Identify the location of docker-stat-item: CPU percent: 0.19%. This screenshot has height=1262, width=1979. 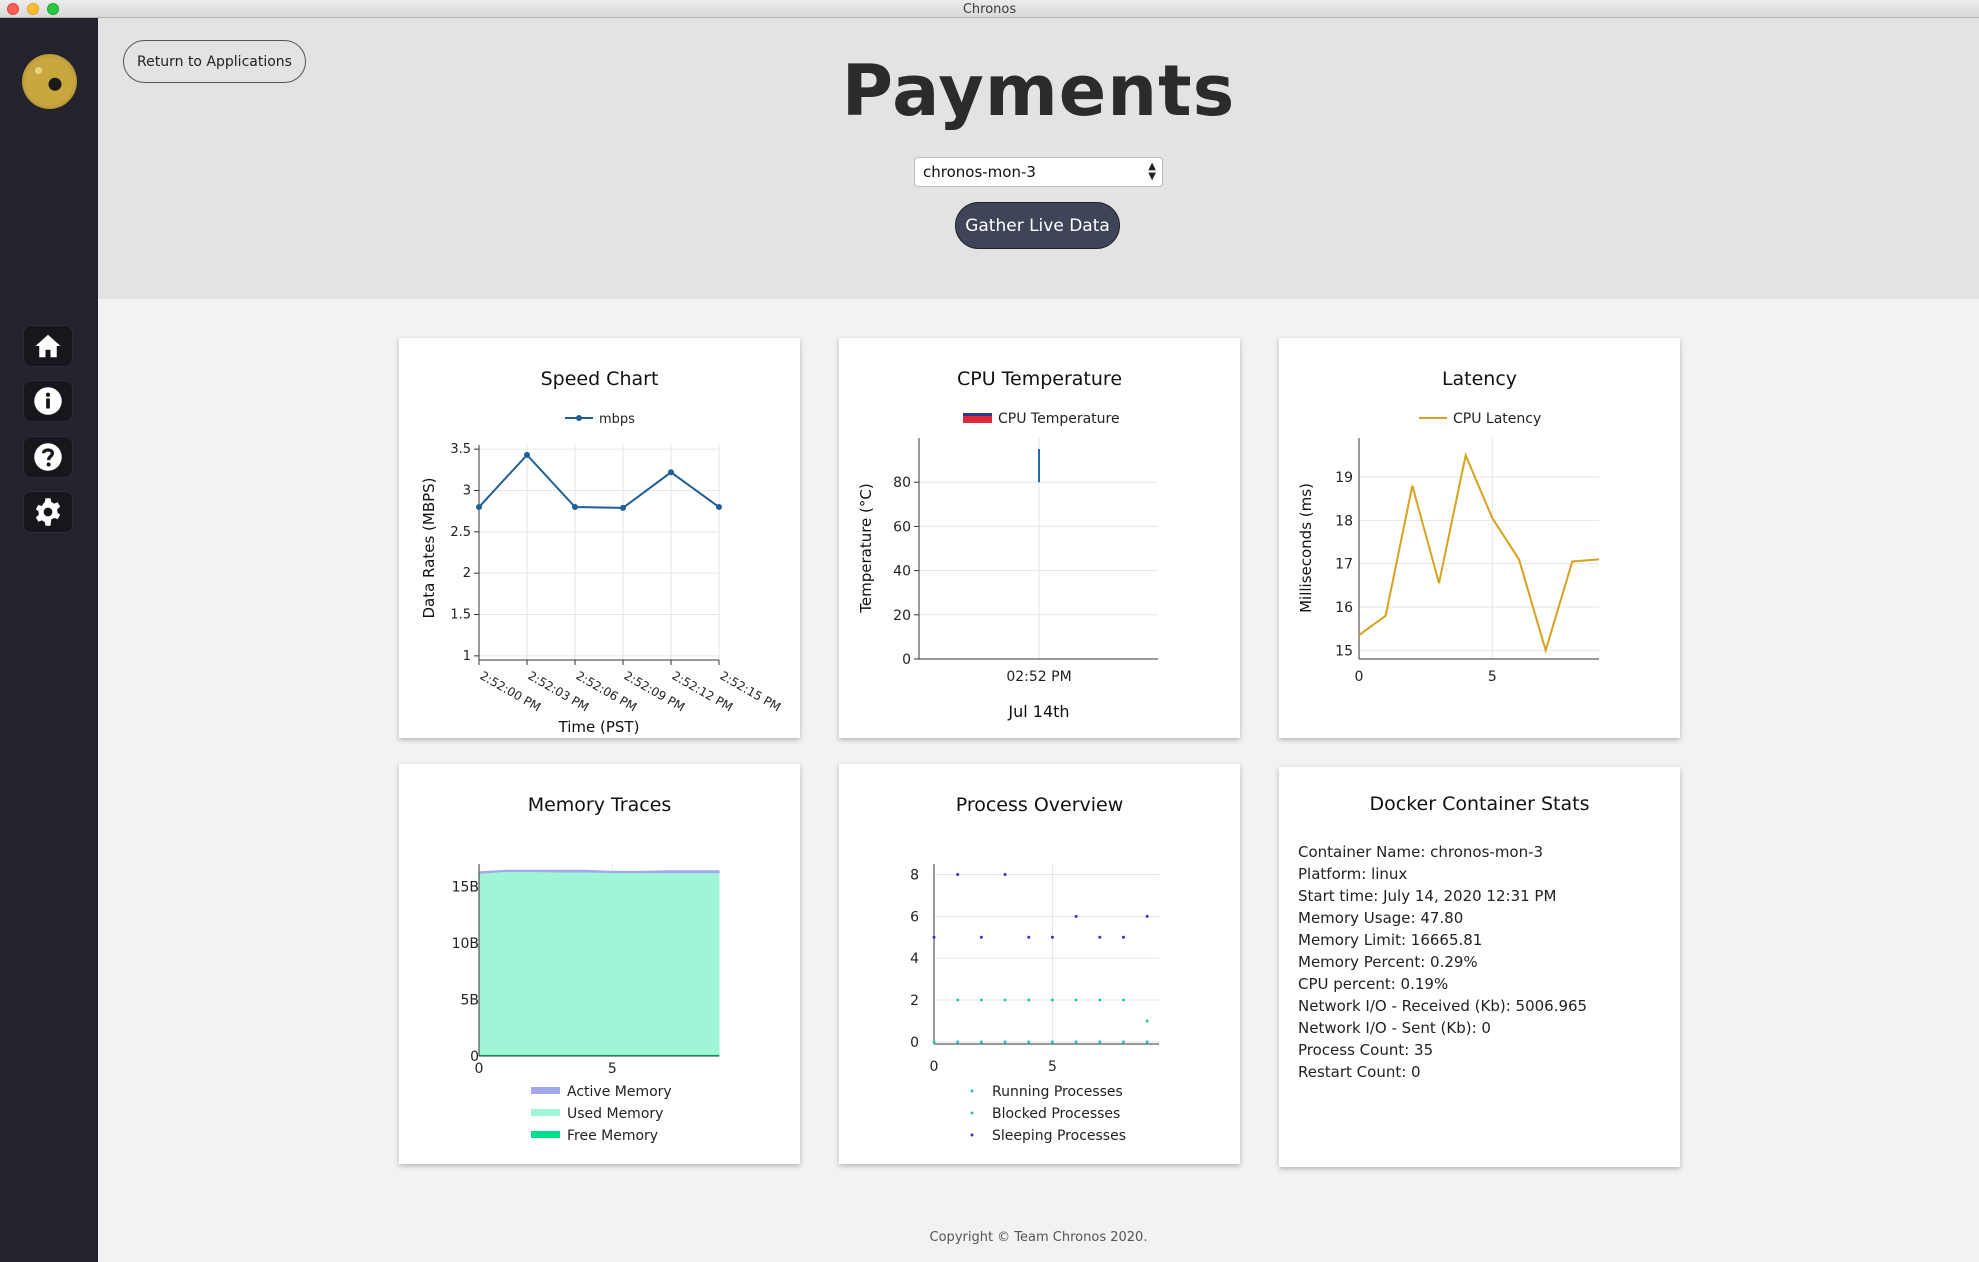
(1373, 984).